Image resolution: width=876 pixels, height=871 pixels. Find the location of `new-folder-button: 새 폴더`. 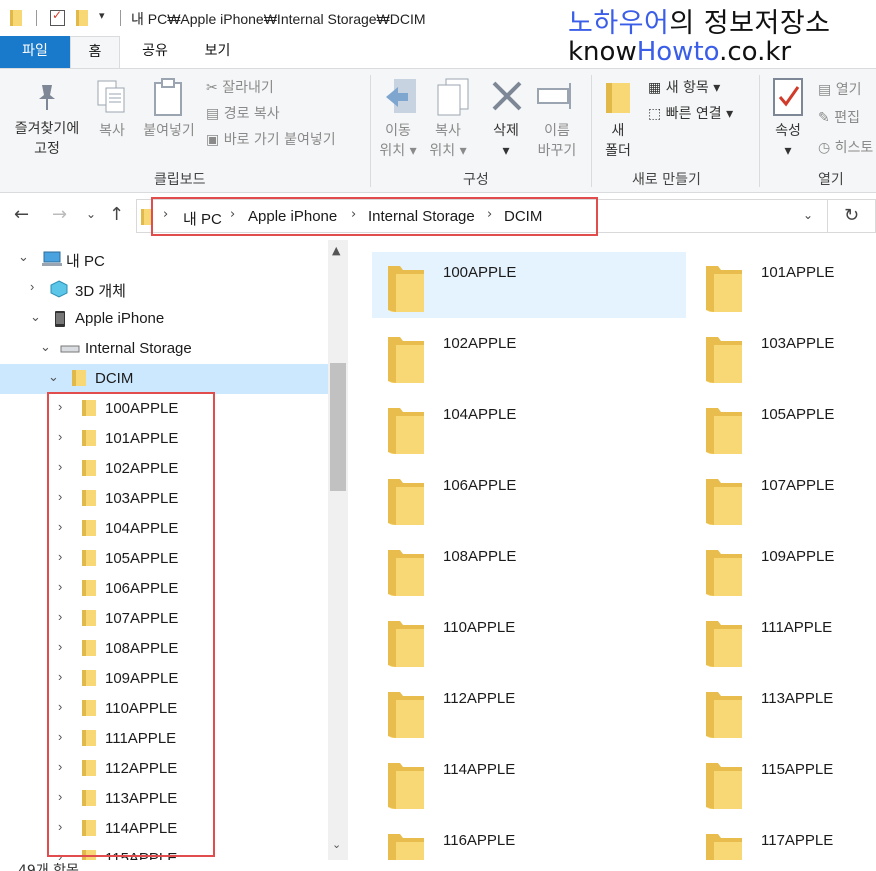

new-folder-button: 새 폴더 is located at coordinates (618, 141).